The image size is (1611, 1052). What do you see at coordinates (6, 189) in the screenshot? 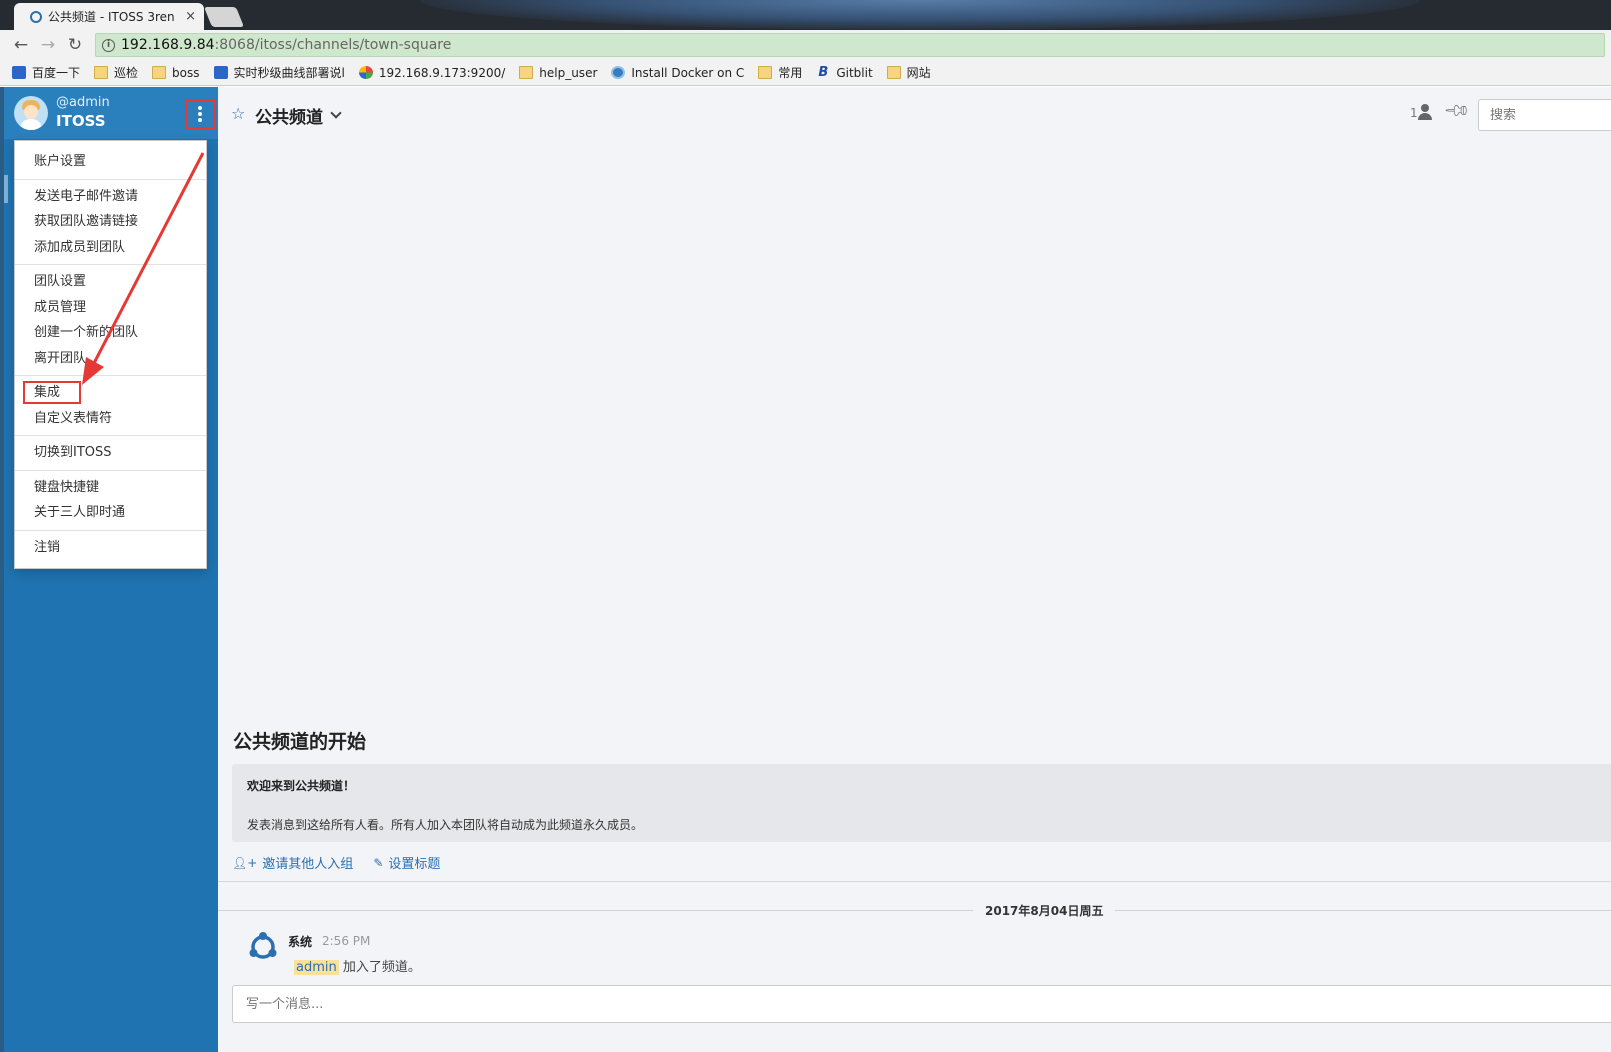
I see `sidebar-active-indicator` at bounding box center [6, 189].